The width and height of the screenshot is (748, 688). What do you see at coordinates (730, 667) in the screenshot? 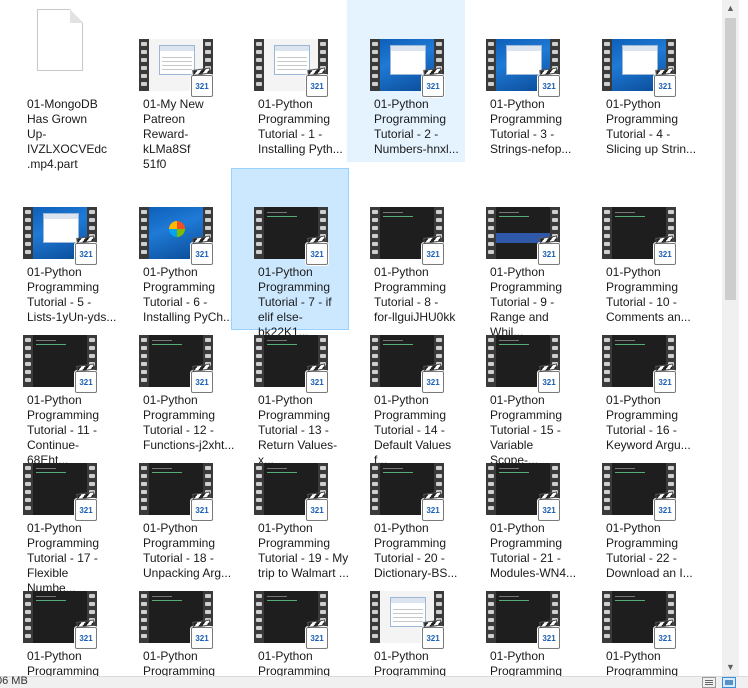
I see `scroll-down-arrow: ▼` at bounding box center [730, 667].